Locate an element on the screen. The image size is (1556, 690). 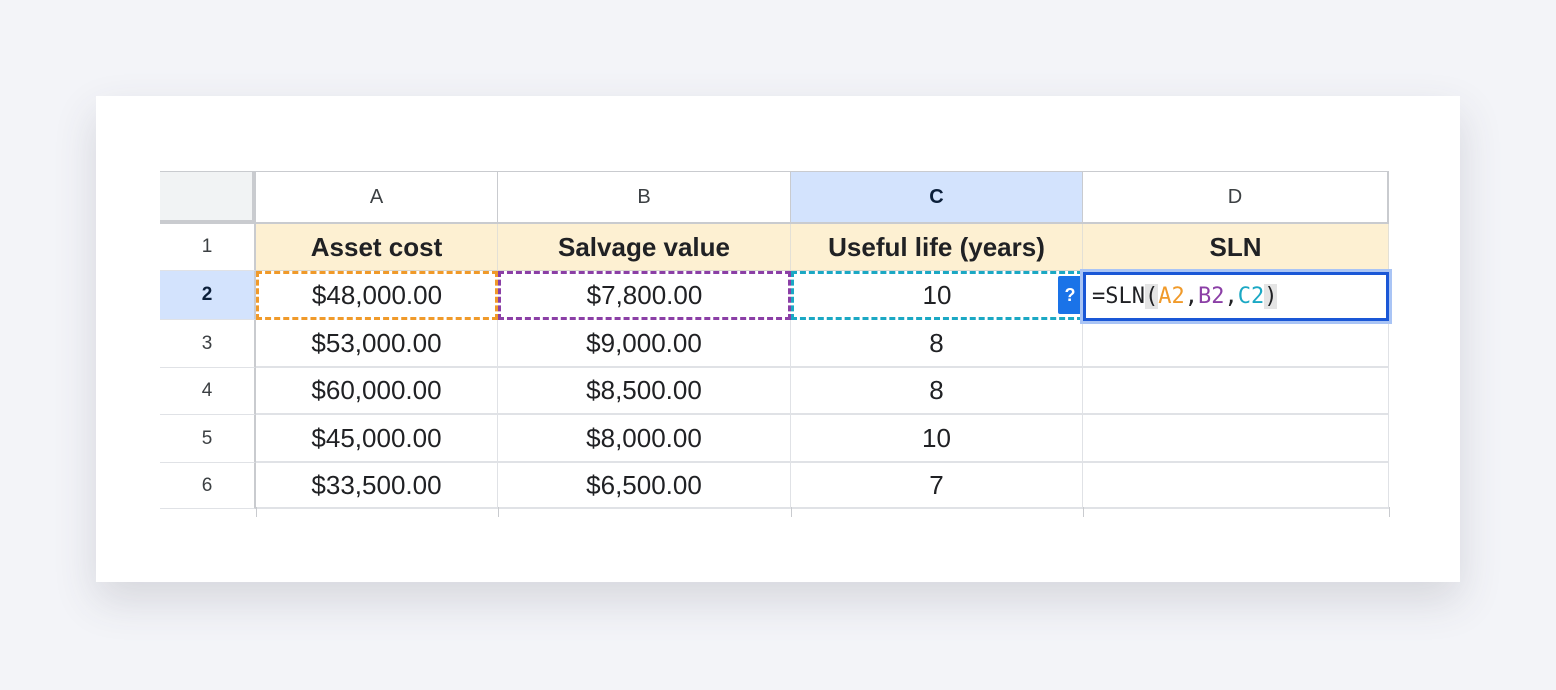
formula-close-paren: ) is located at coordinates (1271, 296).